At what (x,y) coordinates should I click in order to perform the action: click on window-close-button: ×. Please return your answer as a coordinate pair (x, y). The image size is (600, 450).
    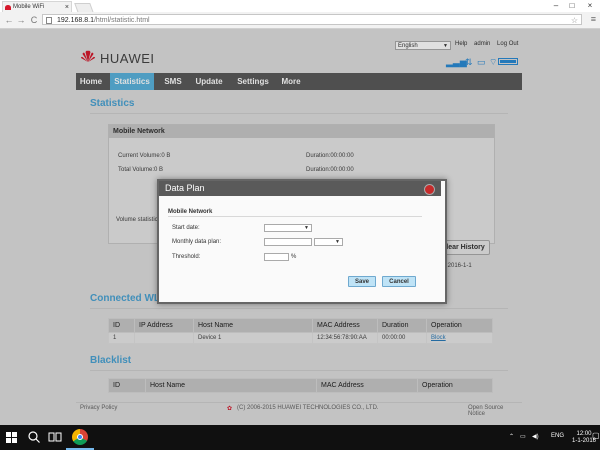
    Looking at the image, I should click on (590, 6).